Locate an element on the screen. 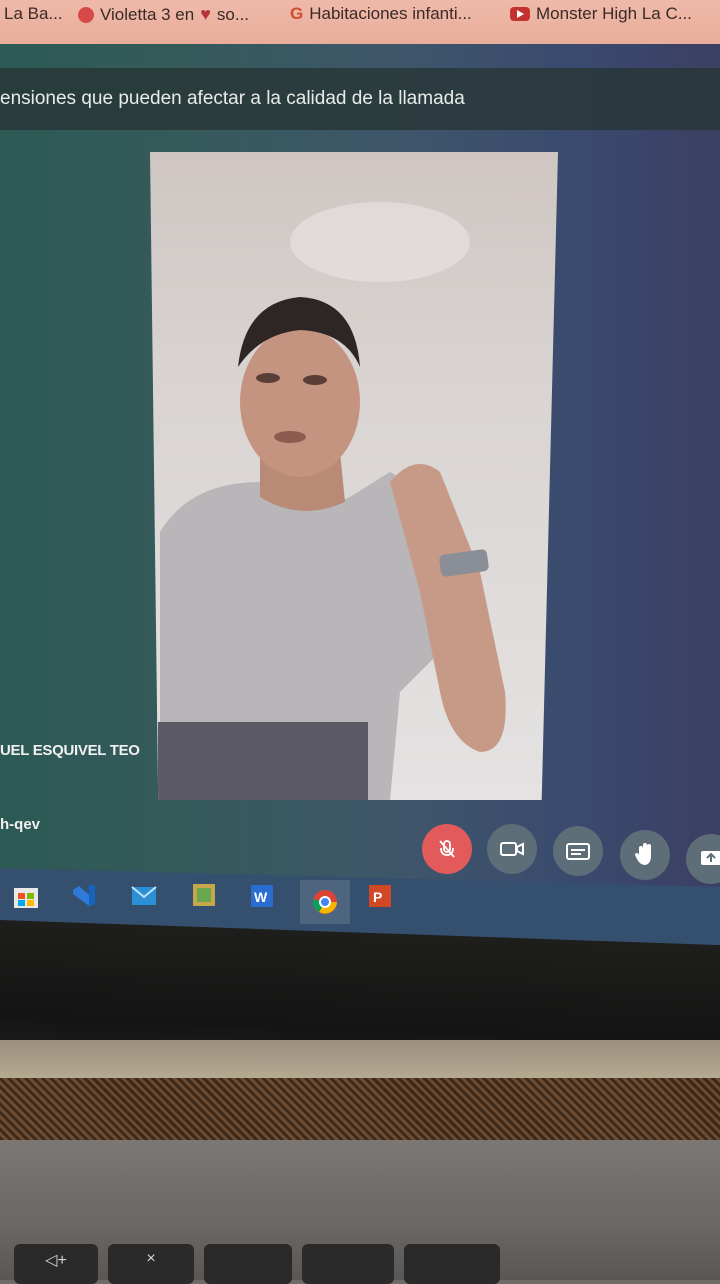 Image resolution: width=720 pixels, height=1284 pixels. camera-icon is located at coordinates (512, 849).